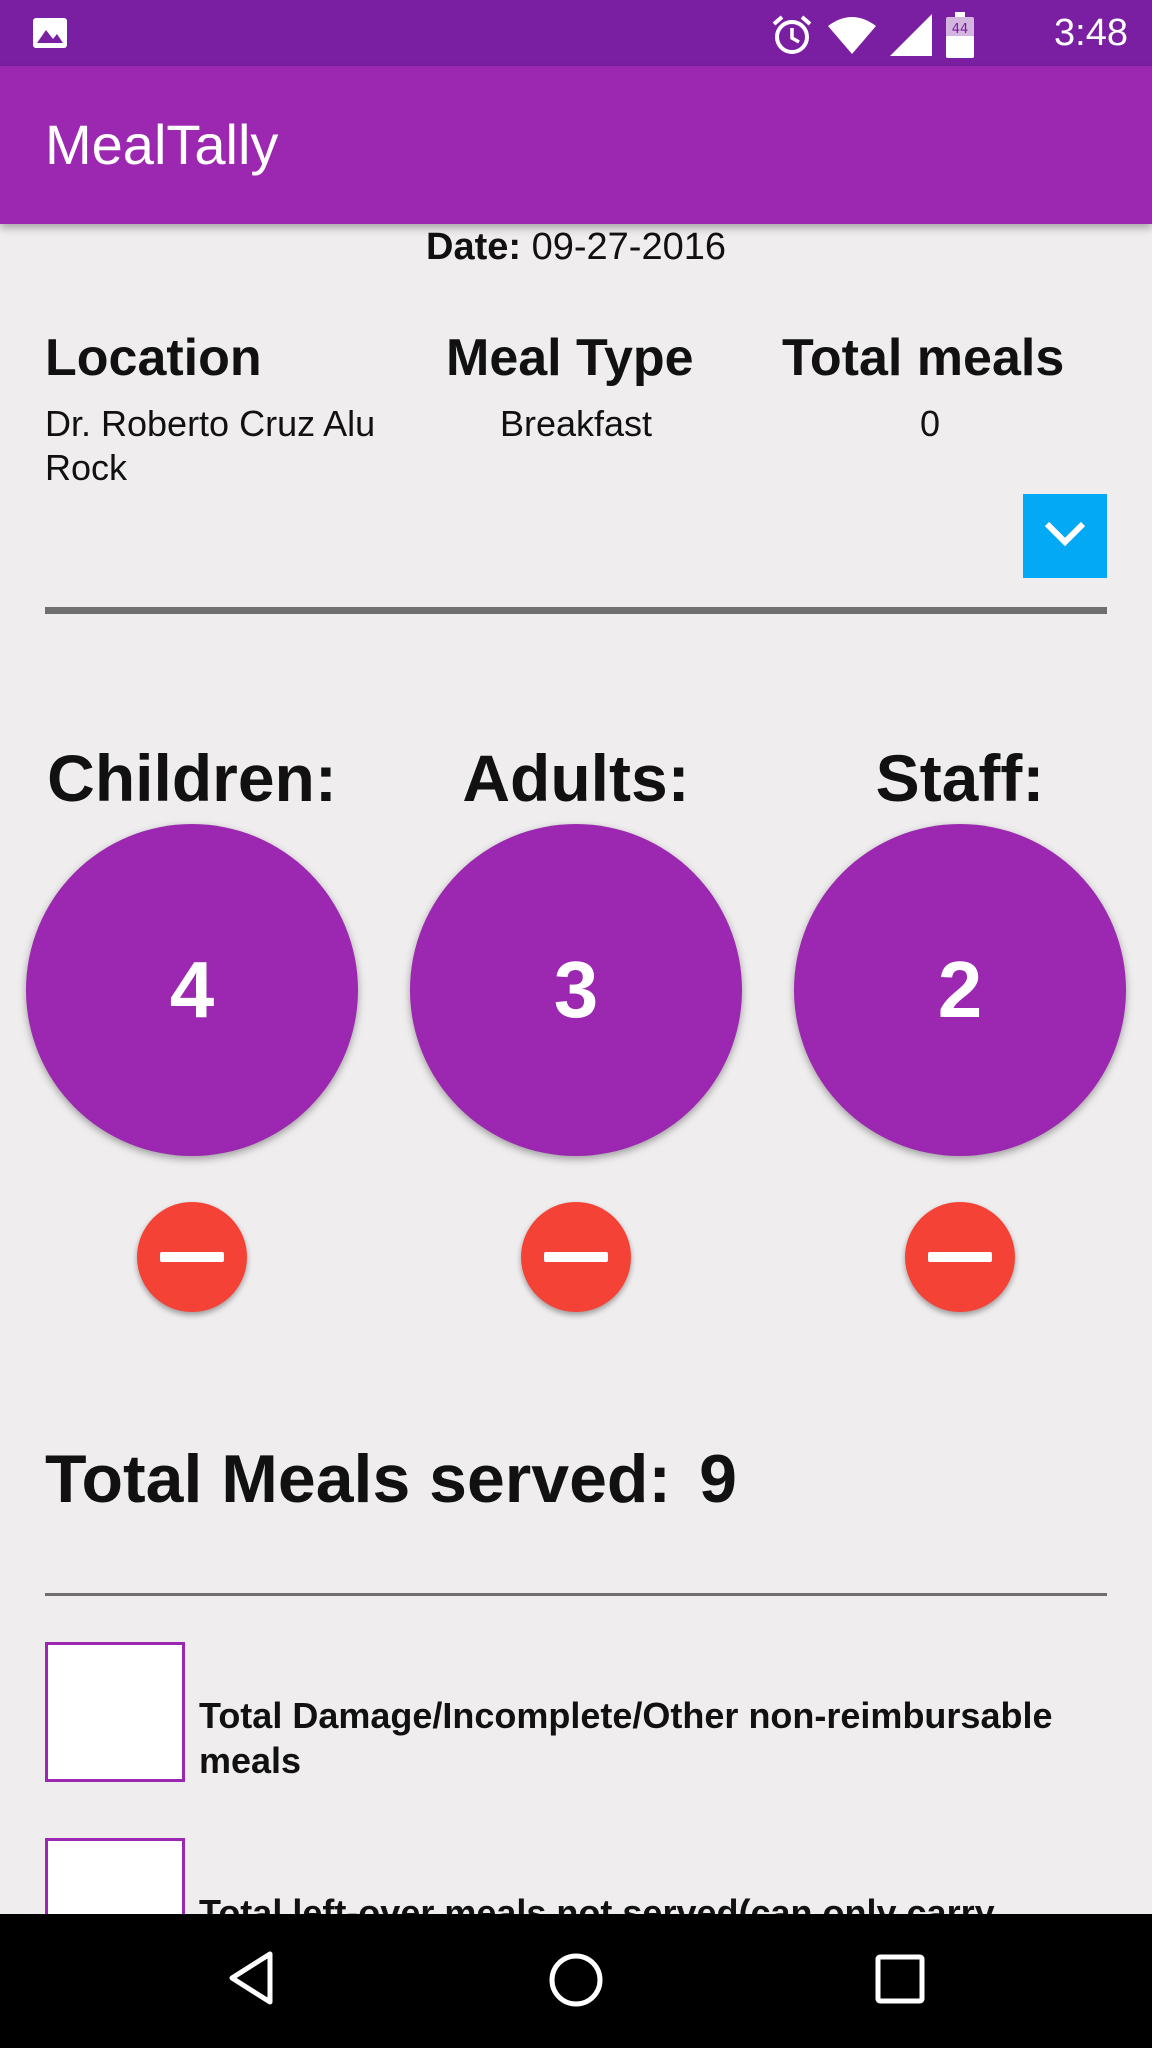 This screenshot has height=2048, width=1152. Describe the element at coordinates (930, 423) in the screenshot. I see `total-meals-value: 0` at that location.